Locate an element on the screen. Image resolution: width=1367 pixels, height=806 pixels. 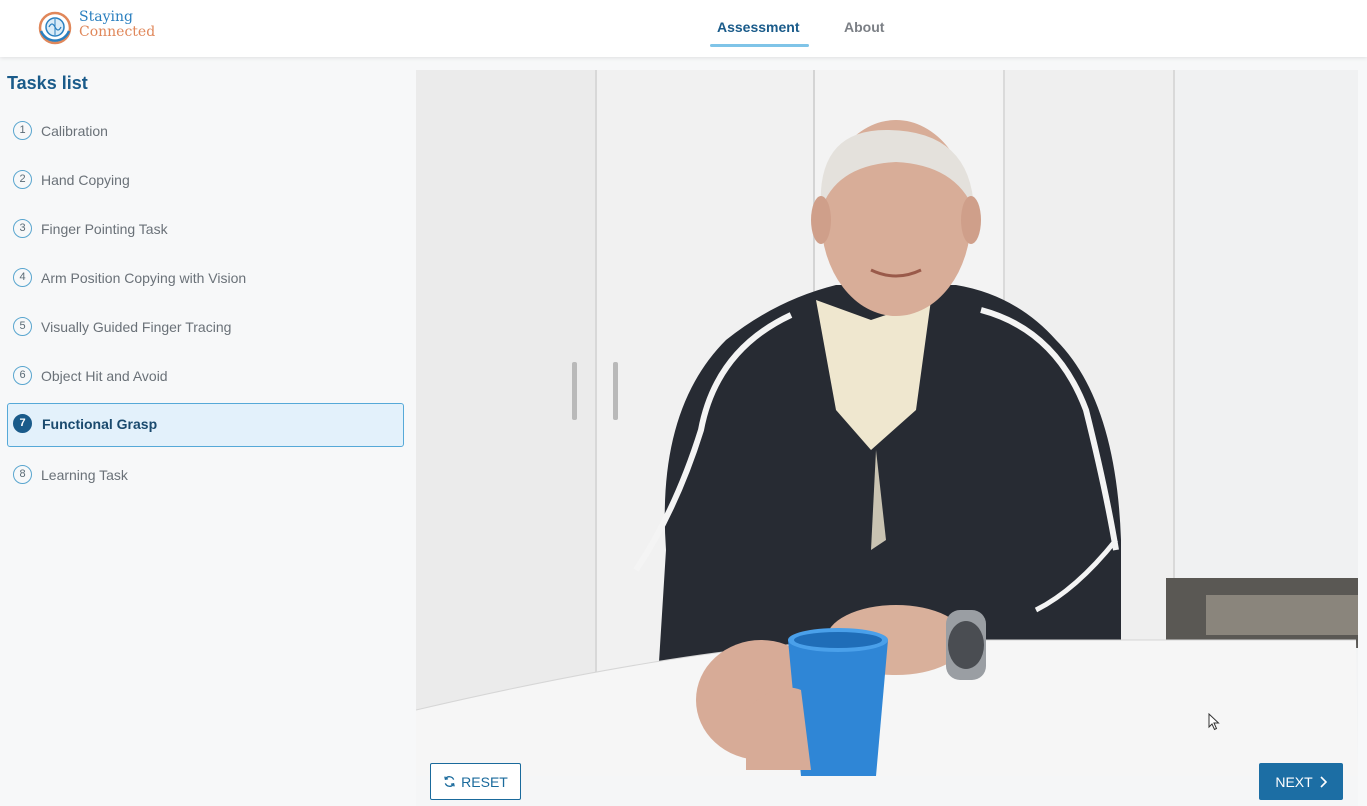
reset-button: RESET is located at coordinates (475, 781).